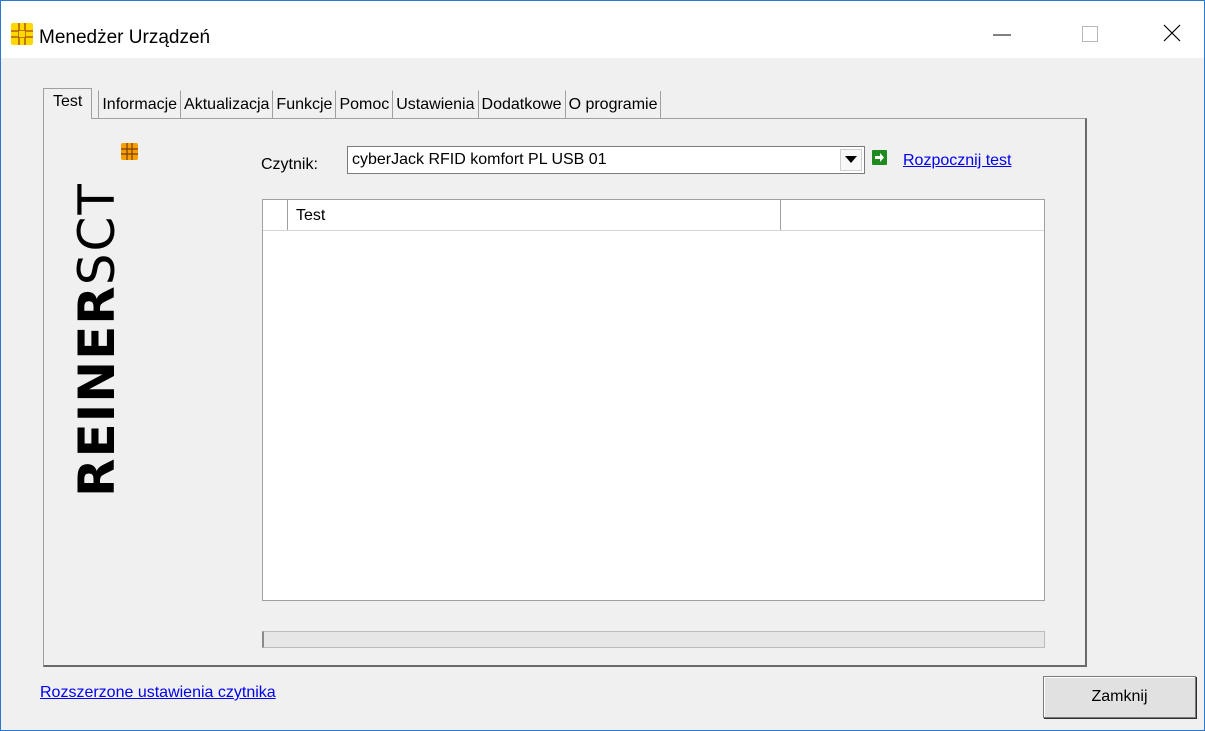 The image size is (1205, 731). What do you see at coordinates (22, 34) in the screenshot?
I see `app-chip-icon` at bounding box center [22, 34].